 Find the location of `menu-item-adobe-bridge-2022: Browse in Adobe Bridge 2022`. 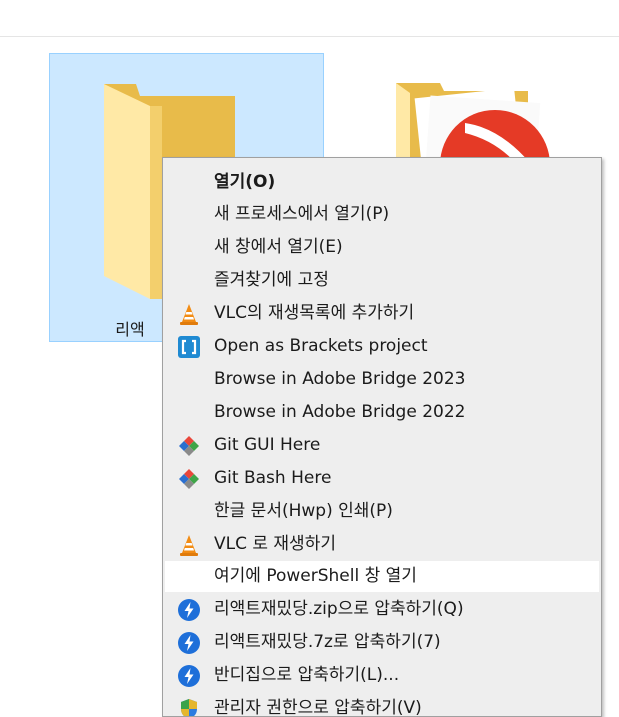

menu-item-adobe-bridge-2022: Browse in Adobe Bridge 2022 is located at coordinates (382, 412).